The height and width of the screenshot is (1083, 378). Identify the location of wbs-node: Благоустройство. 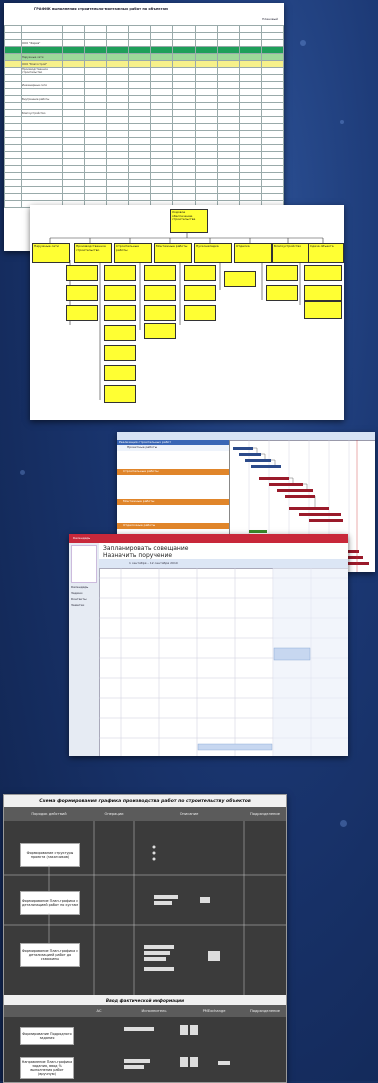
(291, 253).